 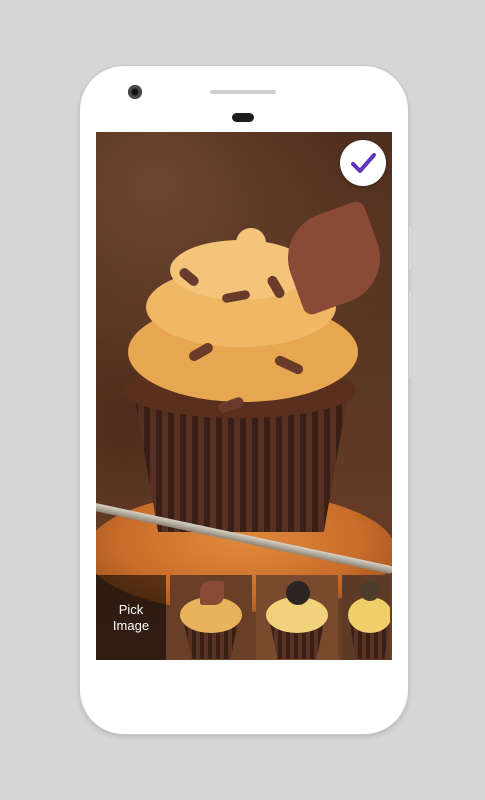 What do you see at coordinates (243, 92) in the screenshot?
I see `earpiece-speaker` at bounding box center [243, 92].